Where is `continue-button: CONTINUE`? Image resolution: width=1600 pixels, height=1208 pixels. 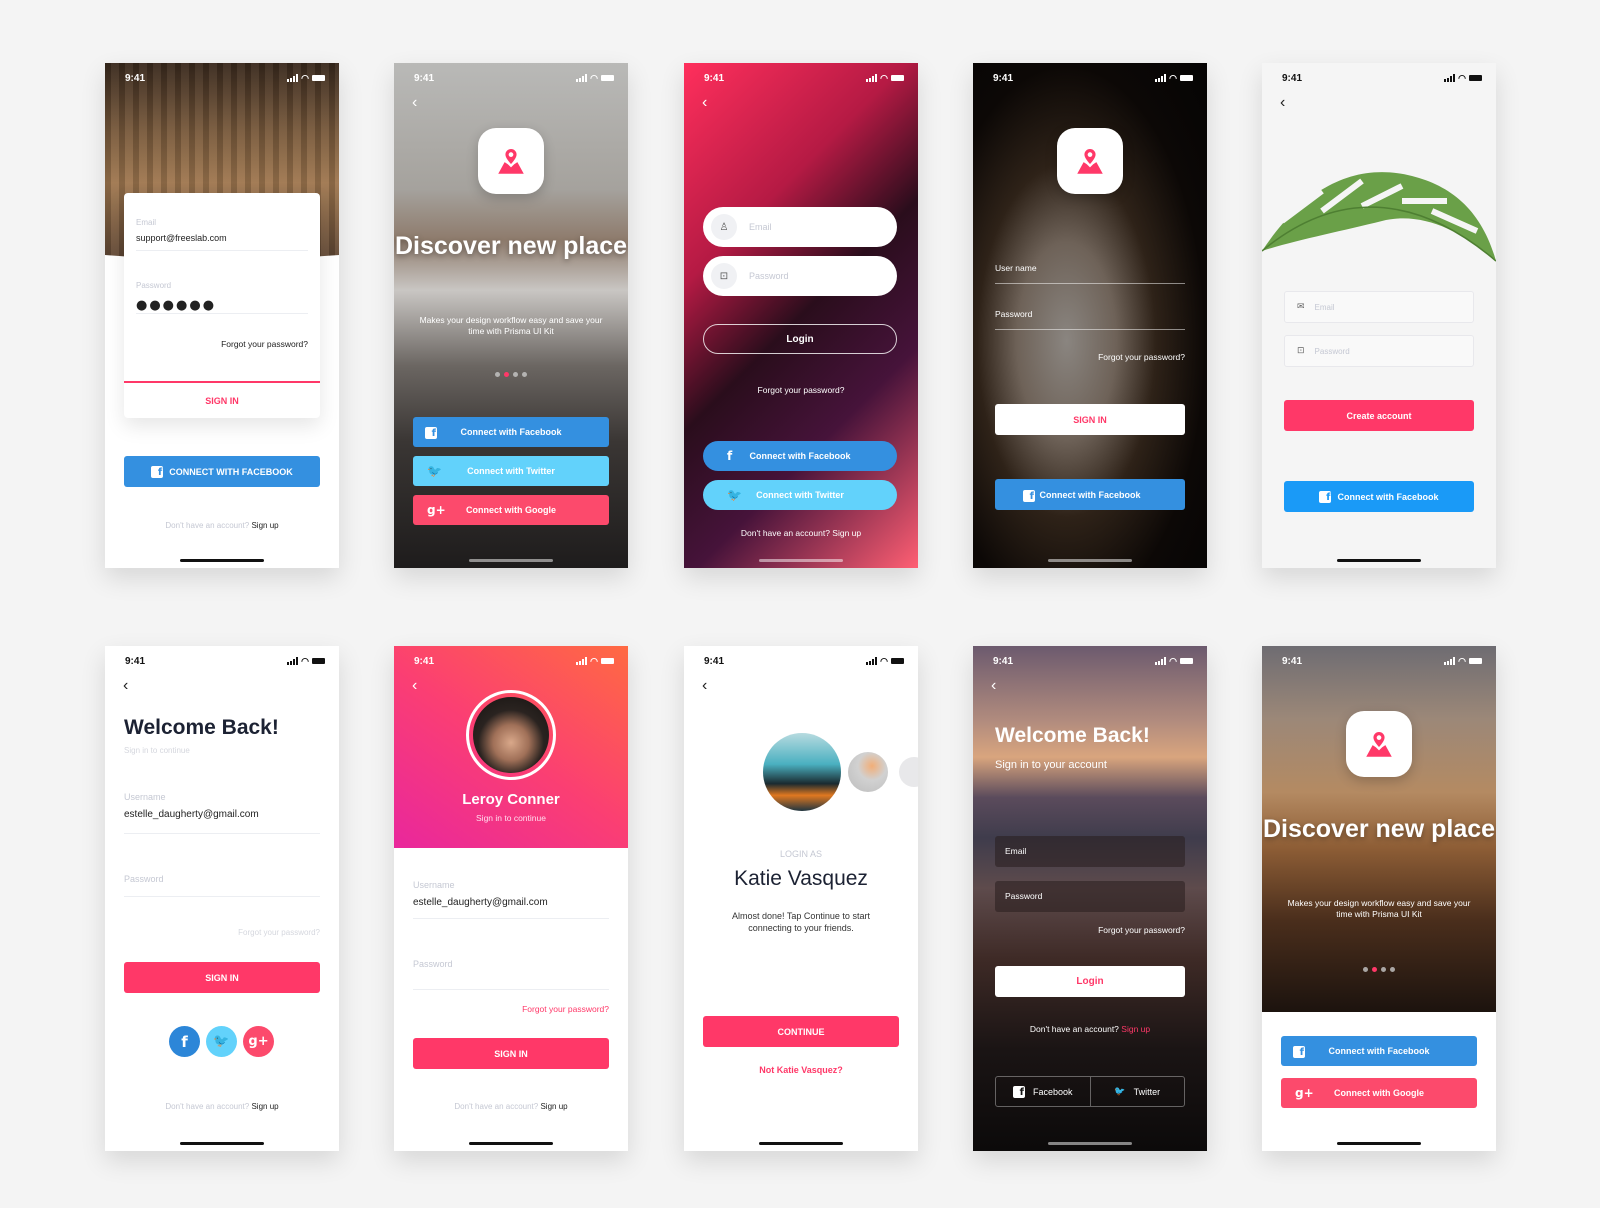 continue-button: CONTINUE is located at coordinates (801, 1031).